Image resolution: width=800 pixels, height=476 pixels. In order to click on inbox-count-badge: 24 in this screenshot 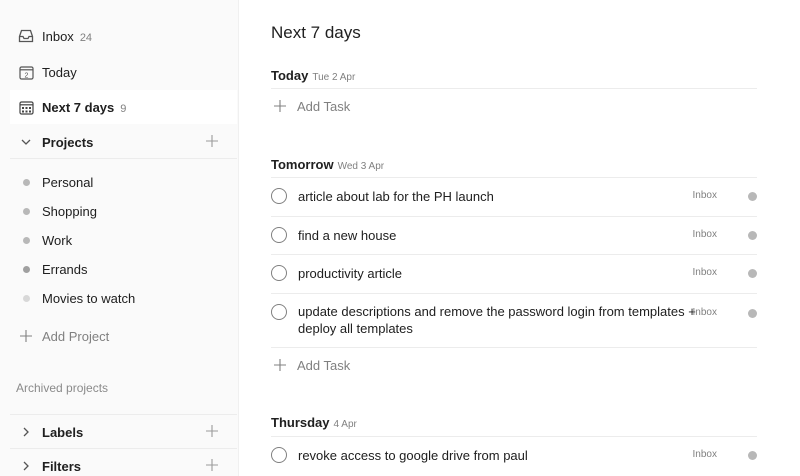, I will do `click(86, 37)`.